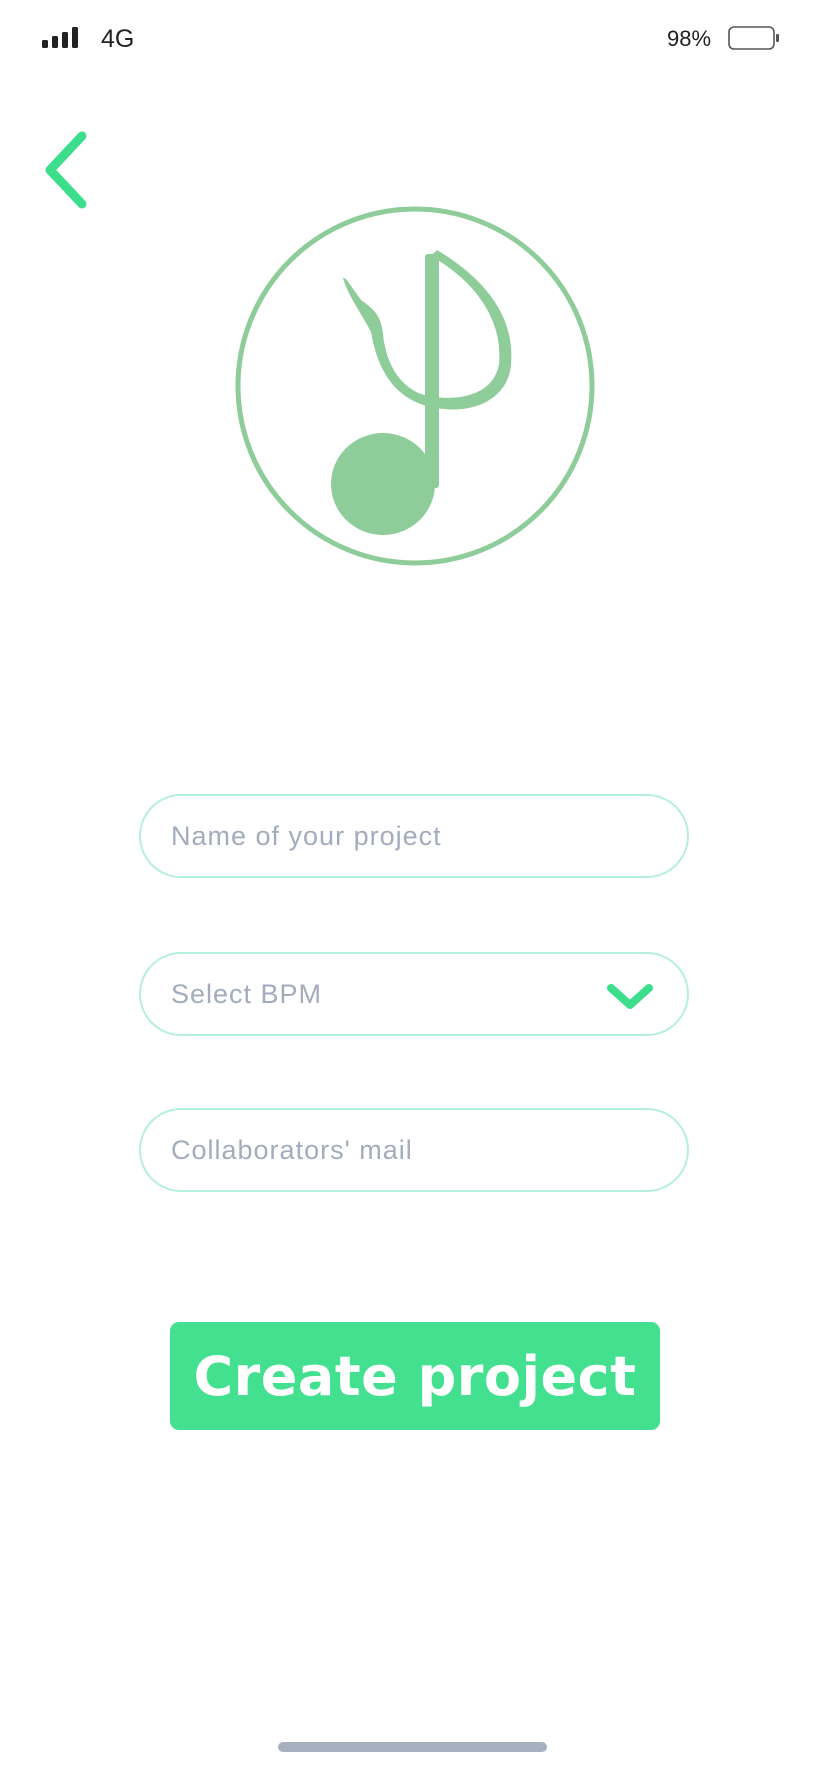 This screenshot has height=1792, width=828. Describe the element at coordinates (247, 994) in the screenshot. I see `bpm-select-label: Select BPM` at that location.